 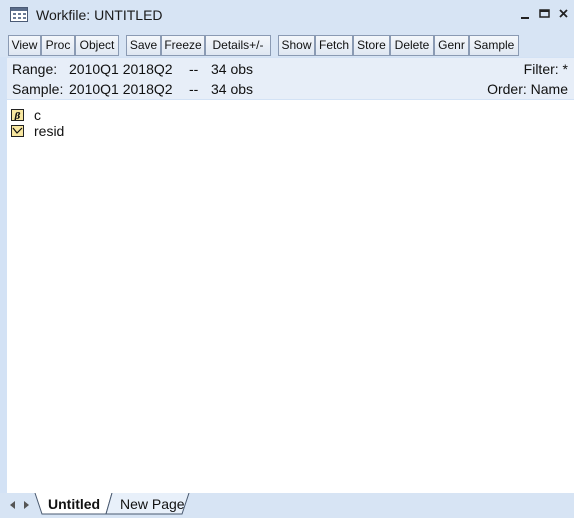 I want to click on genr-button: Genr, so click(x=451, y=45).